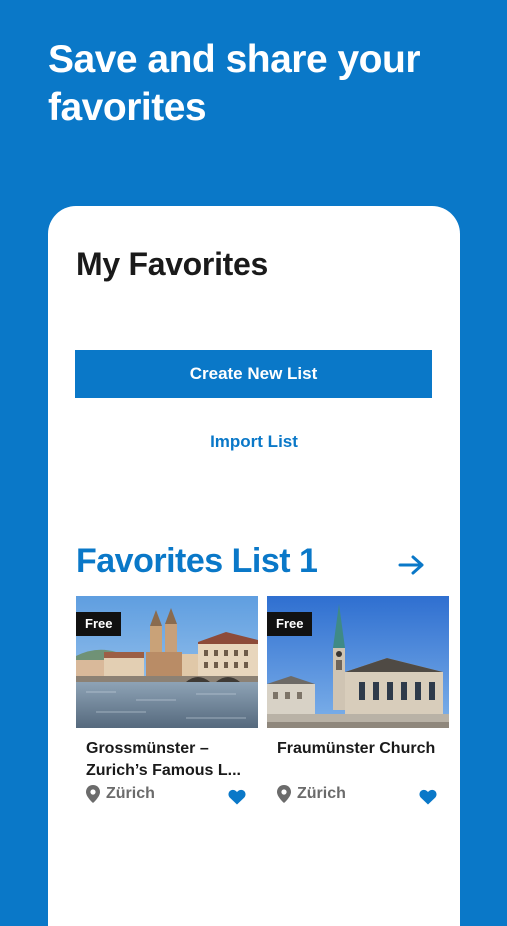 The image size is (507, 926). Describe the element at coordinates (234, 59) in the screenshot. I see `promo-headline-line-1: Save and share your` at that location.